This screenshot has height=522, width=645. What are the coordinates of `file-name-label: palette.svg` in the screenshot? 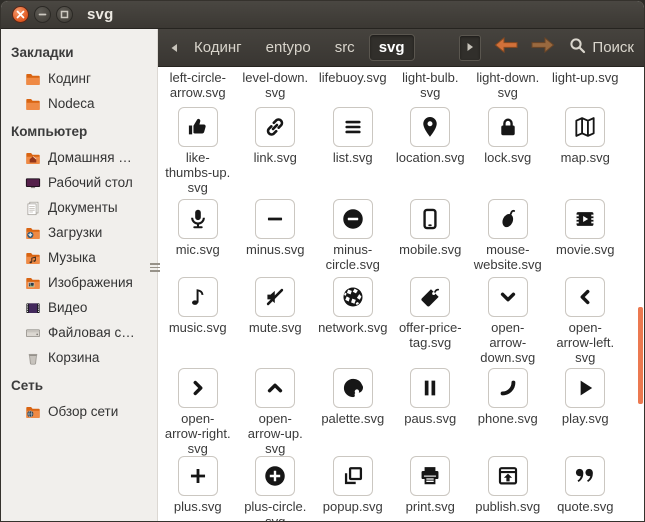 It's located at (353, 418).